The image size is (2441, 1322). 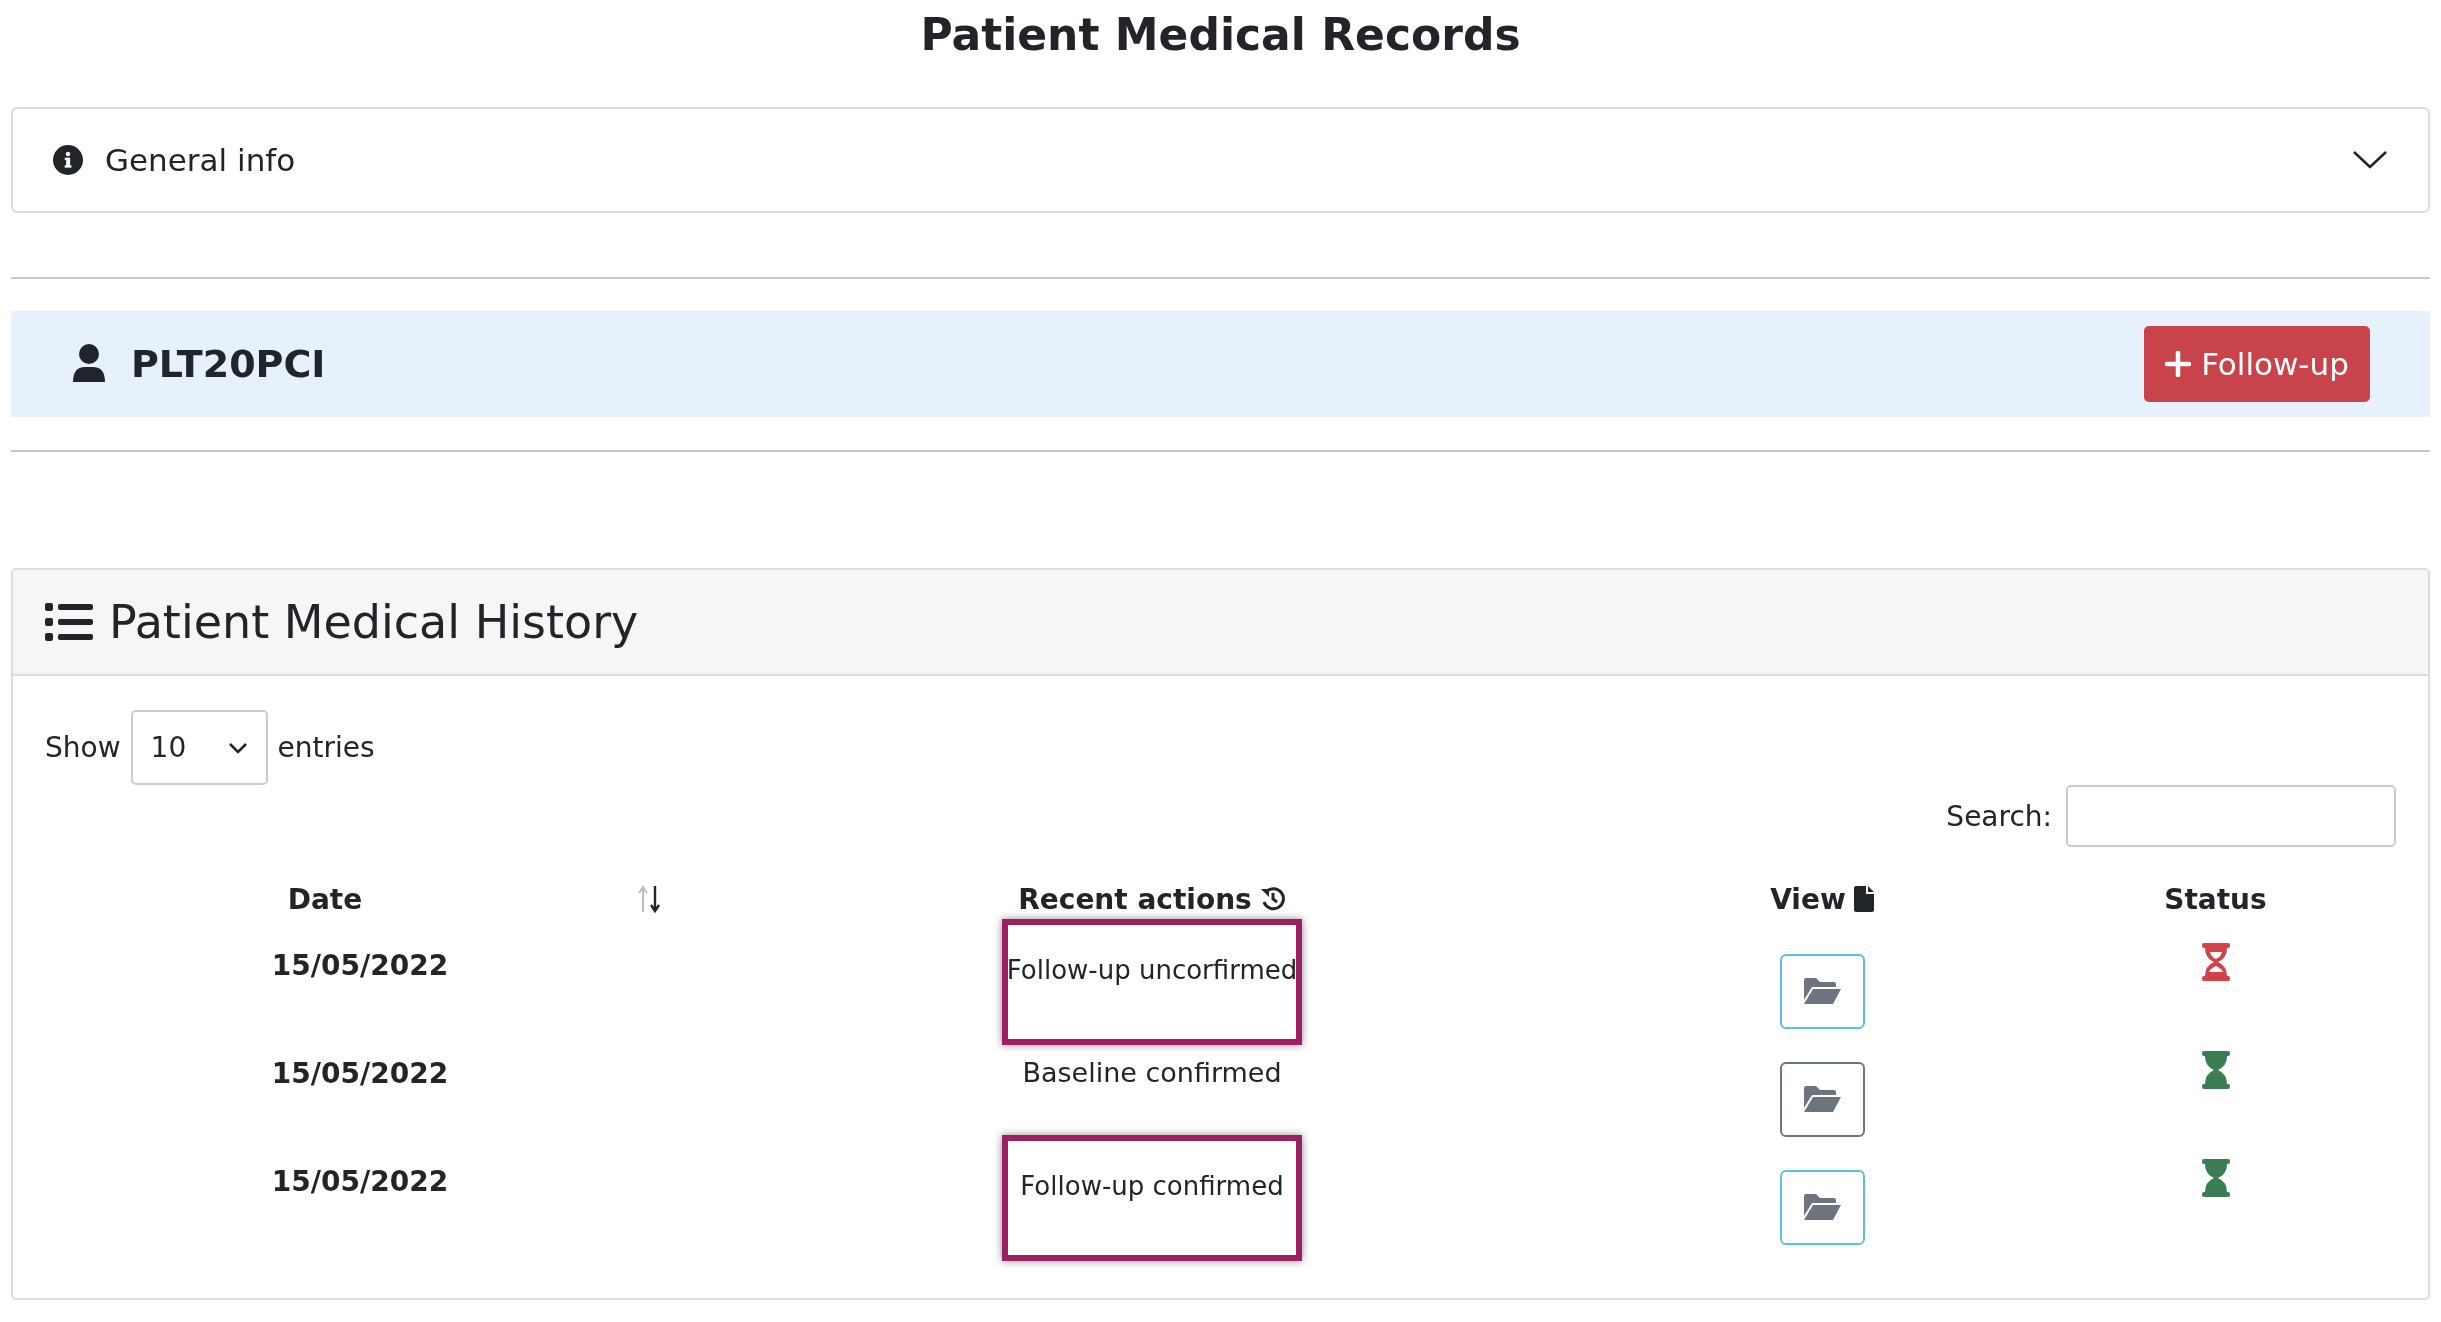 What do you see at coordinates (1220, 35) in the screenshot?
I see `page-title: Patient Medical Records` at bounding box center [1220, 35].